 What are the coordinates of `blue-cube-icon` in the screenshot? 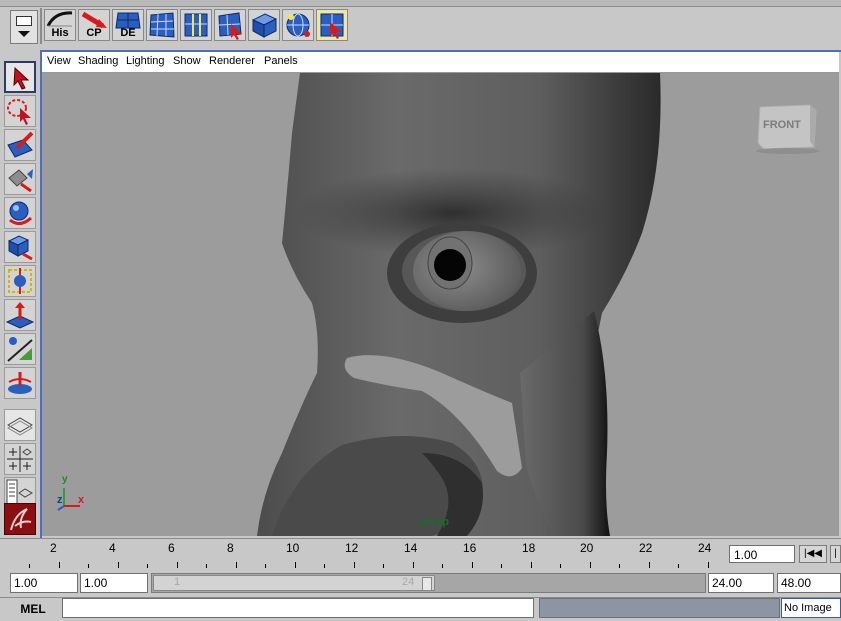 It's located at (264, 25).